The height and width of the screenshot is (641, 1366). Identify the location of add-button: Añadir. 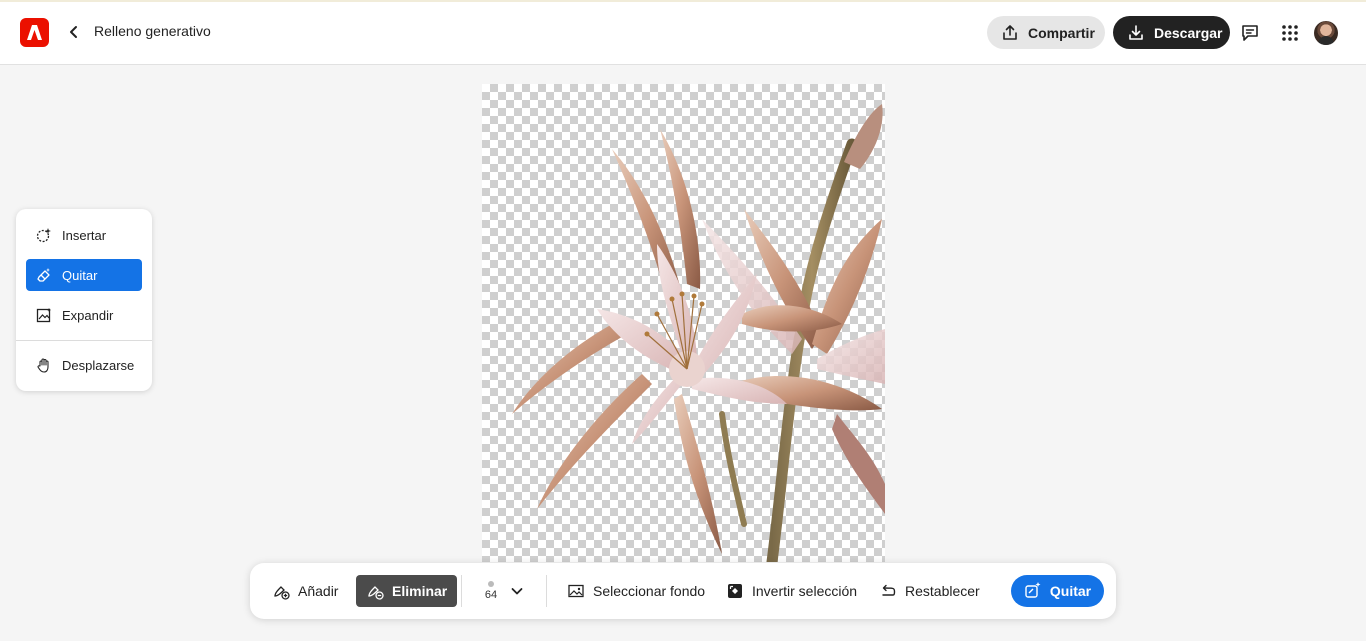
(305, 591).